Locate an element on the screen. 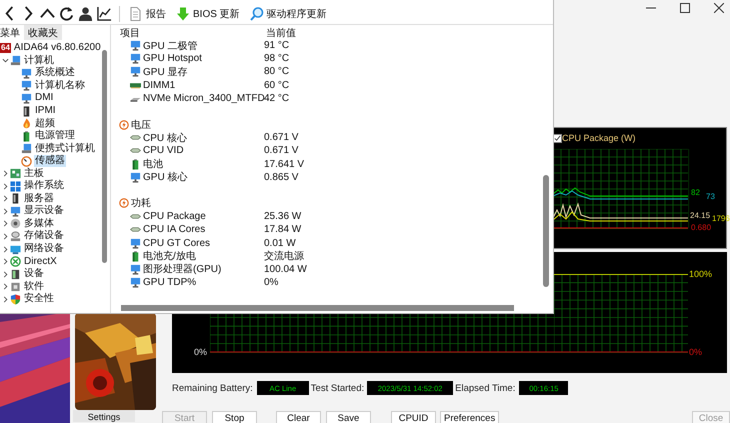 The image size is (730, 423). tree-item: 超频 is located at coordinates (45, 124).